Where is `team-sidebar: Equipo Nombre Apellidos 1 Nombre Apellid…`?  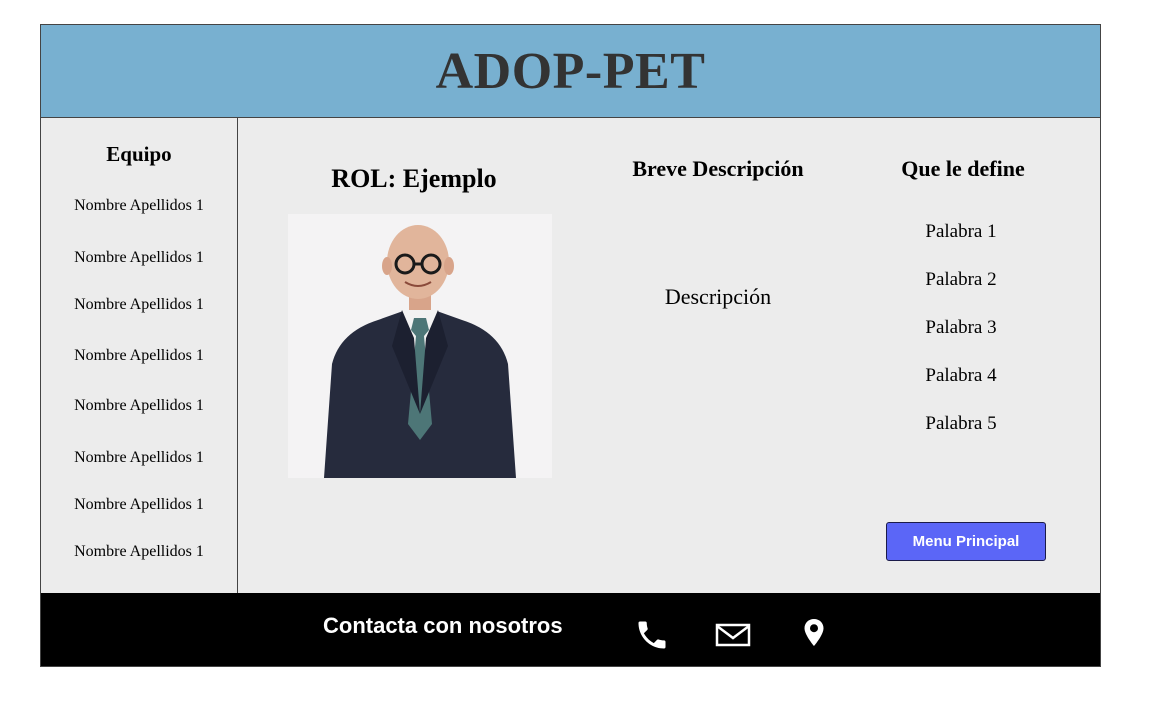 team-sidebar: Equipo Nombre Apellidos 1 Nombre Apellid… is located at coordinates (139, 355).